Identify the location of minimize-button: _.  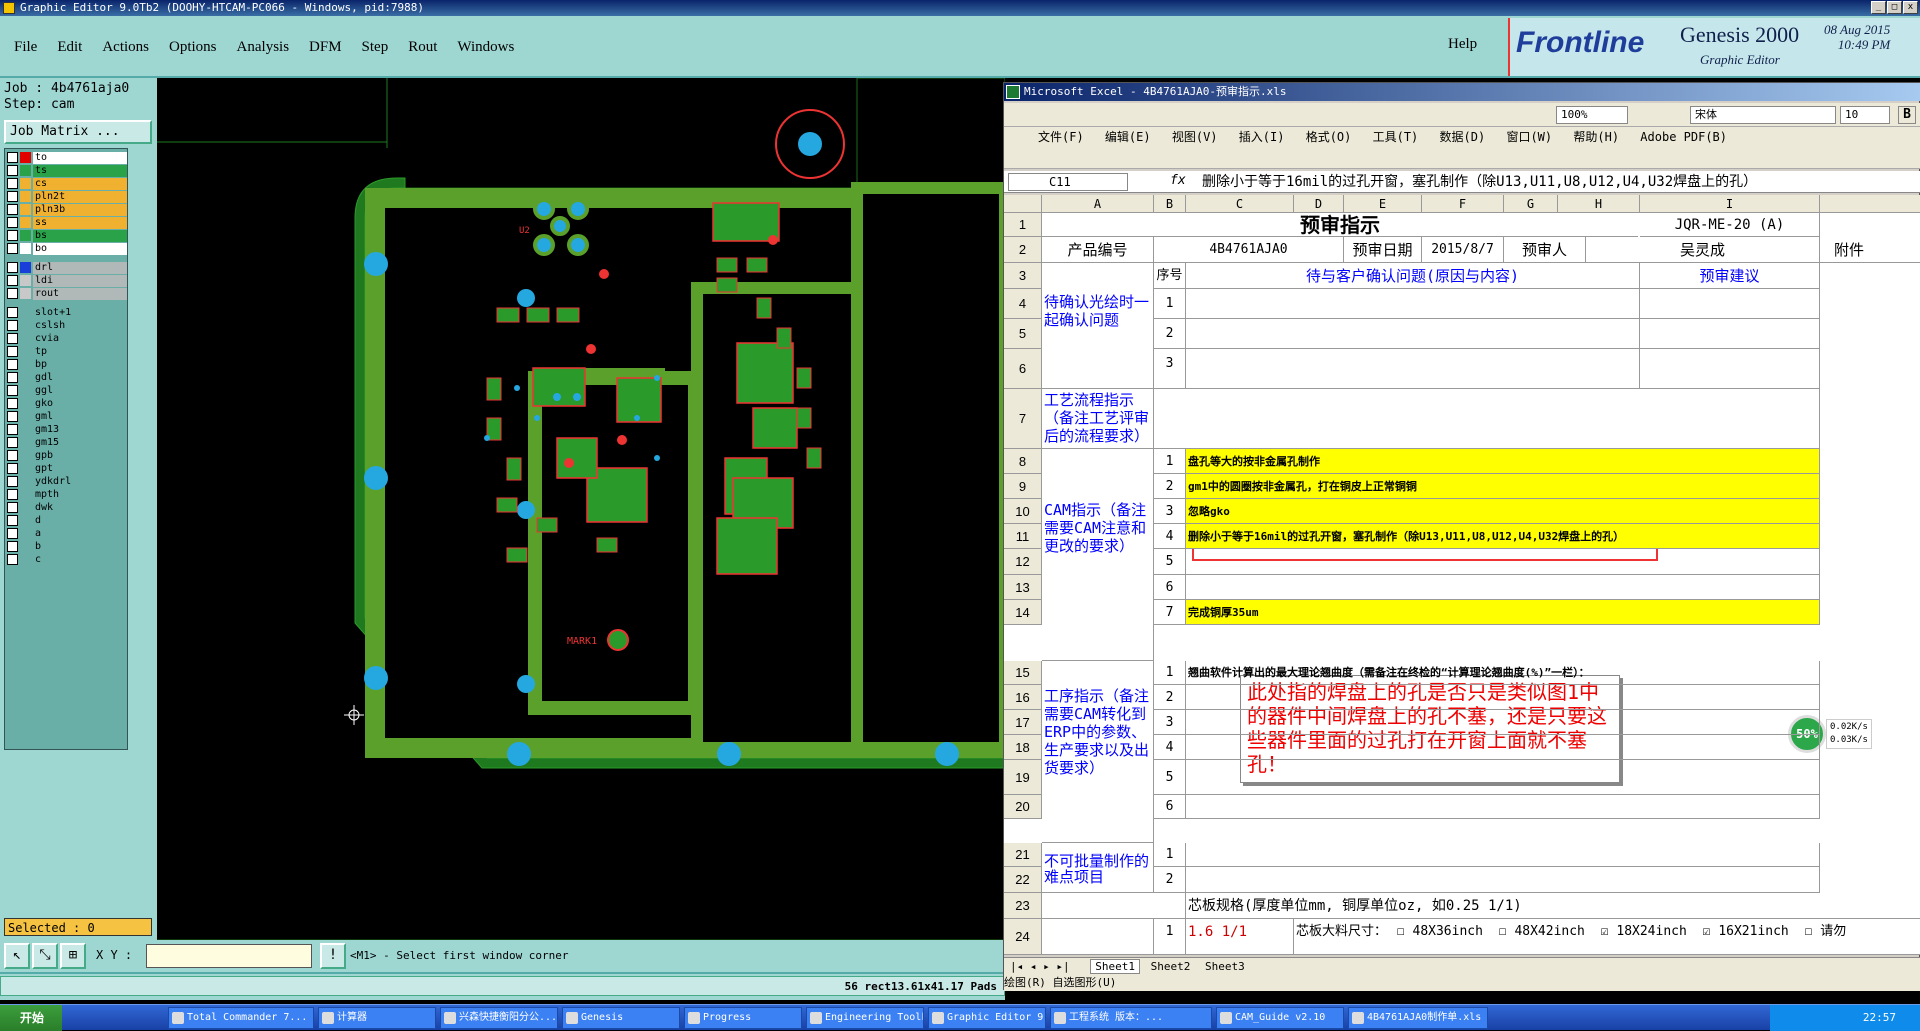
(1878, 7).